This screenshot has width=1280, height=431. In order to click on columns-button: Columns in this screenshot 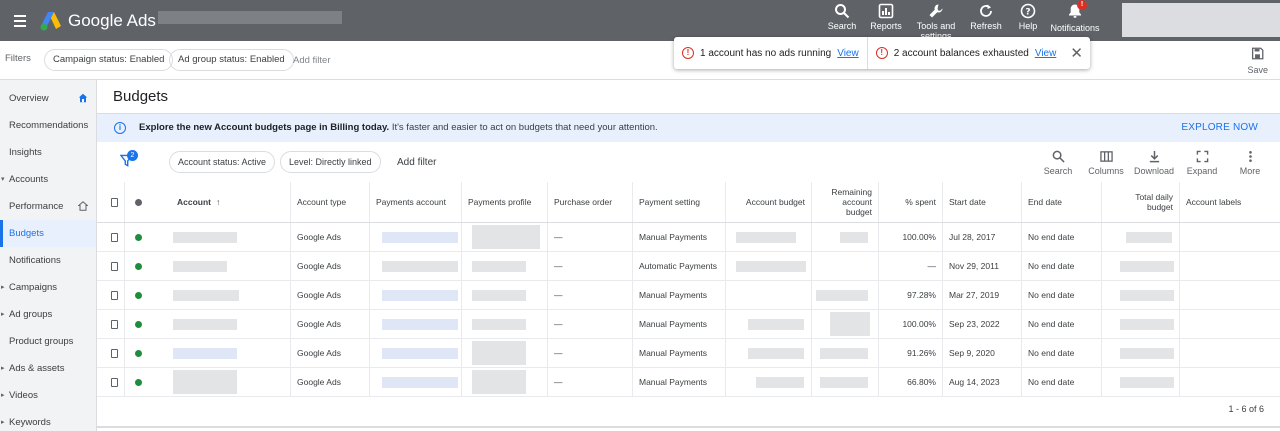, I will do `click(1106, 163)`.